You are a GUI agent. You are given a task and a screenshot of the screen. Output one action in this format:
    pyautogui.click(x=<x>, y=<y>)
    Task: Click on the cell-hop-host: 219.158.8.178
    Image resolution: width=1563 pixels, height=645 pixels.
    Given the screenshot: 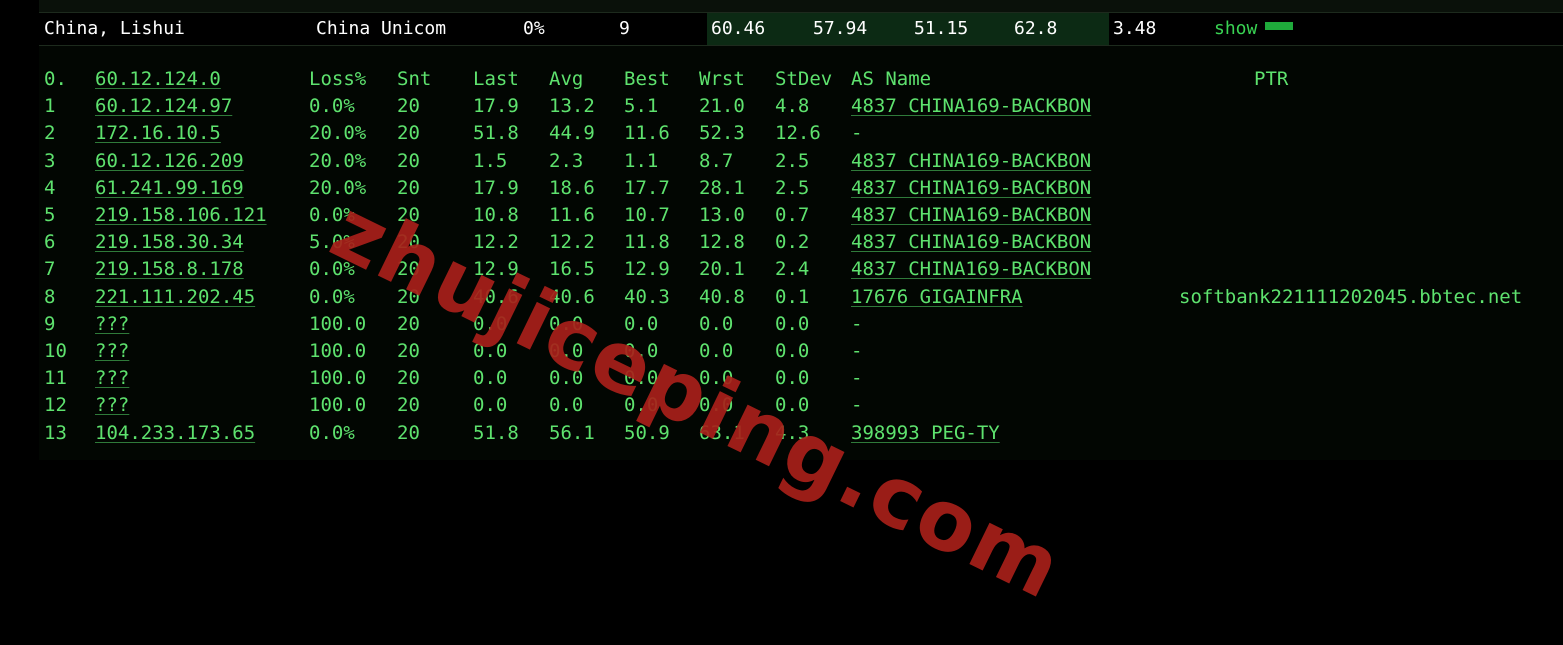 What is the action you would take?
    pyautogui.click(x=169, y=269)
    